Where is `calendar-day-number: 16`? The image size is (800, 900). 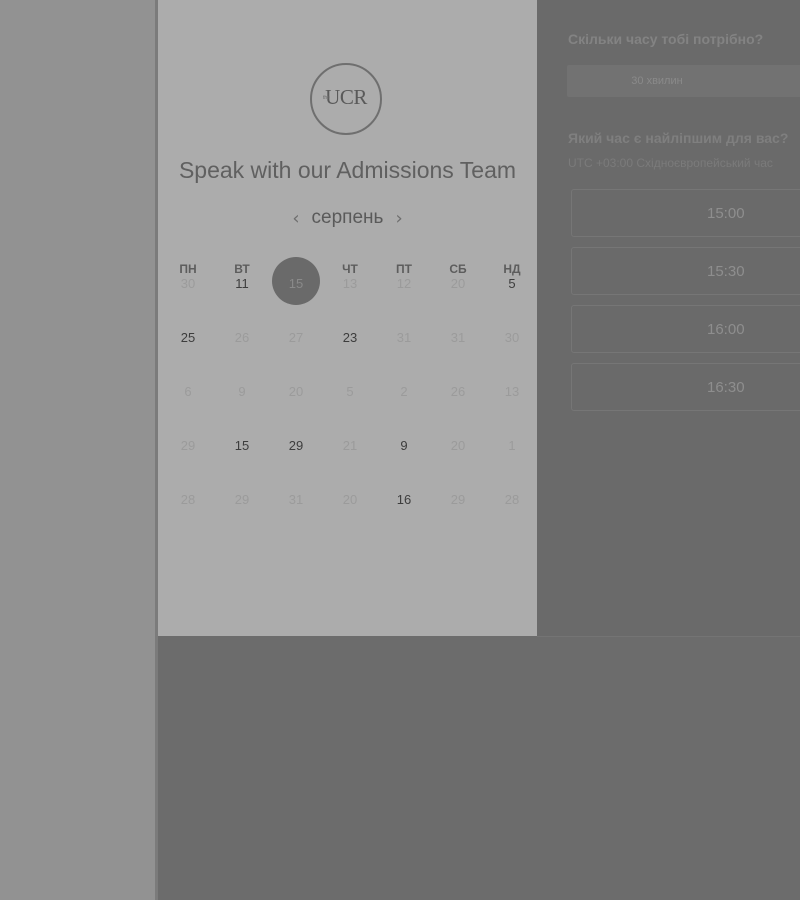
calendar-day-number: 16 is located at coordinates (404, 499).